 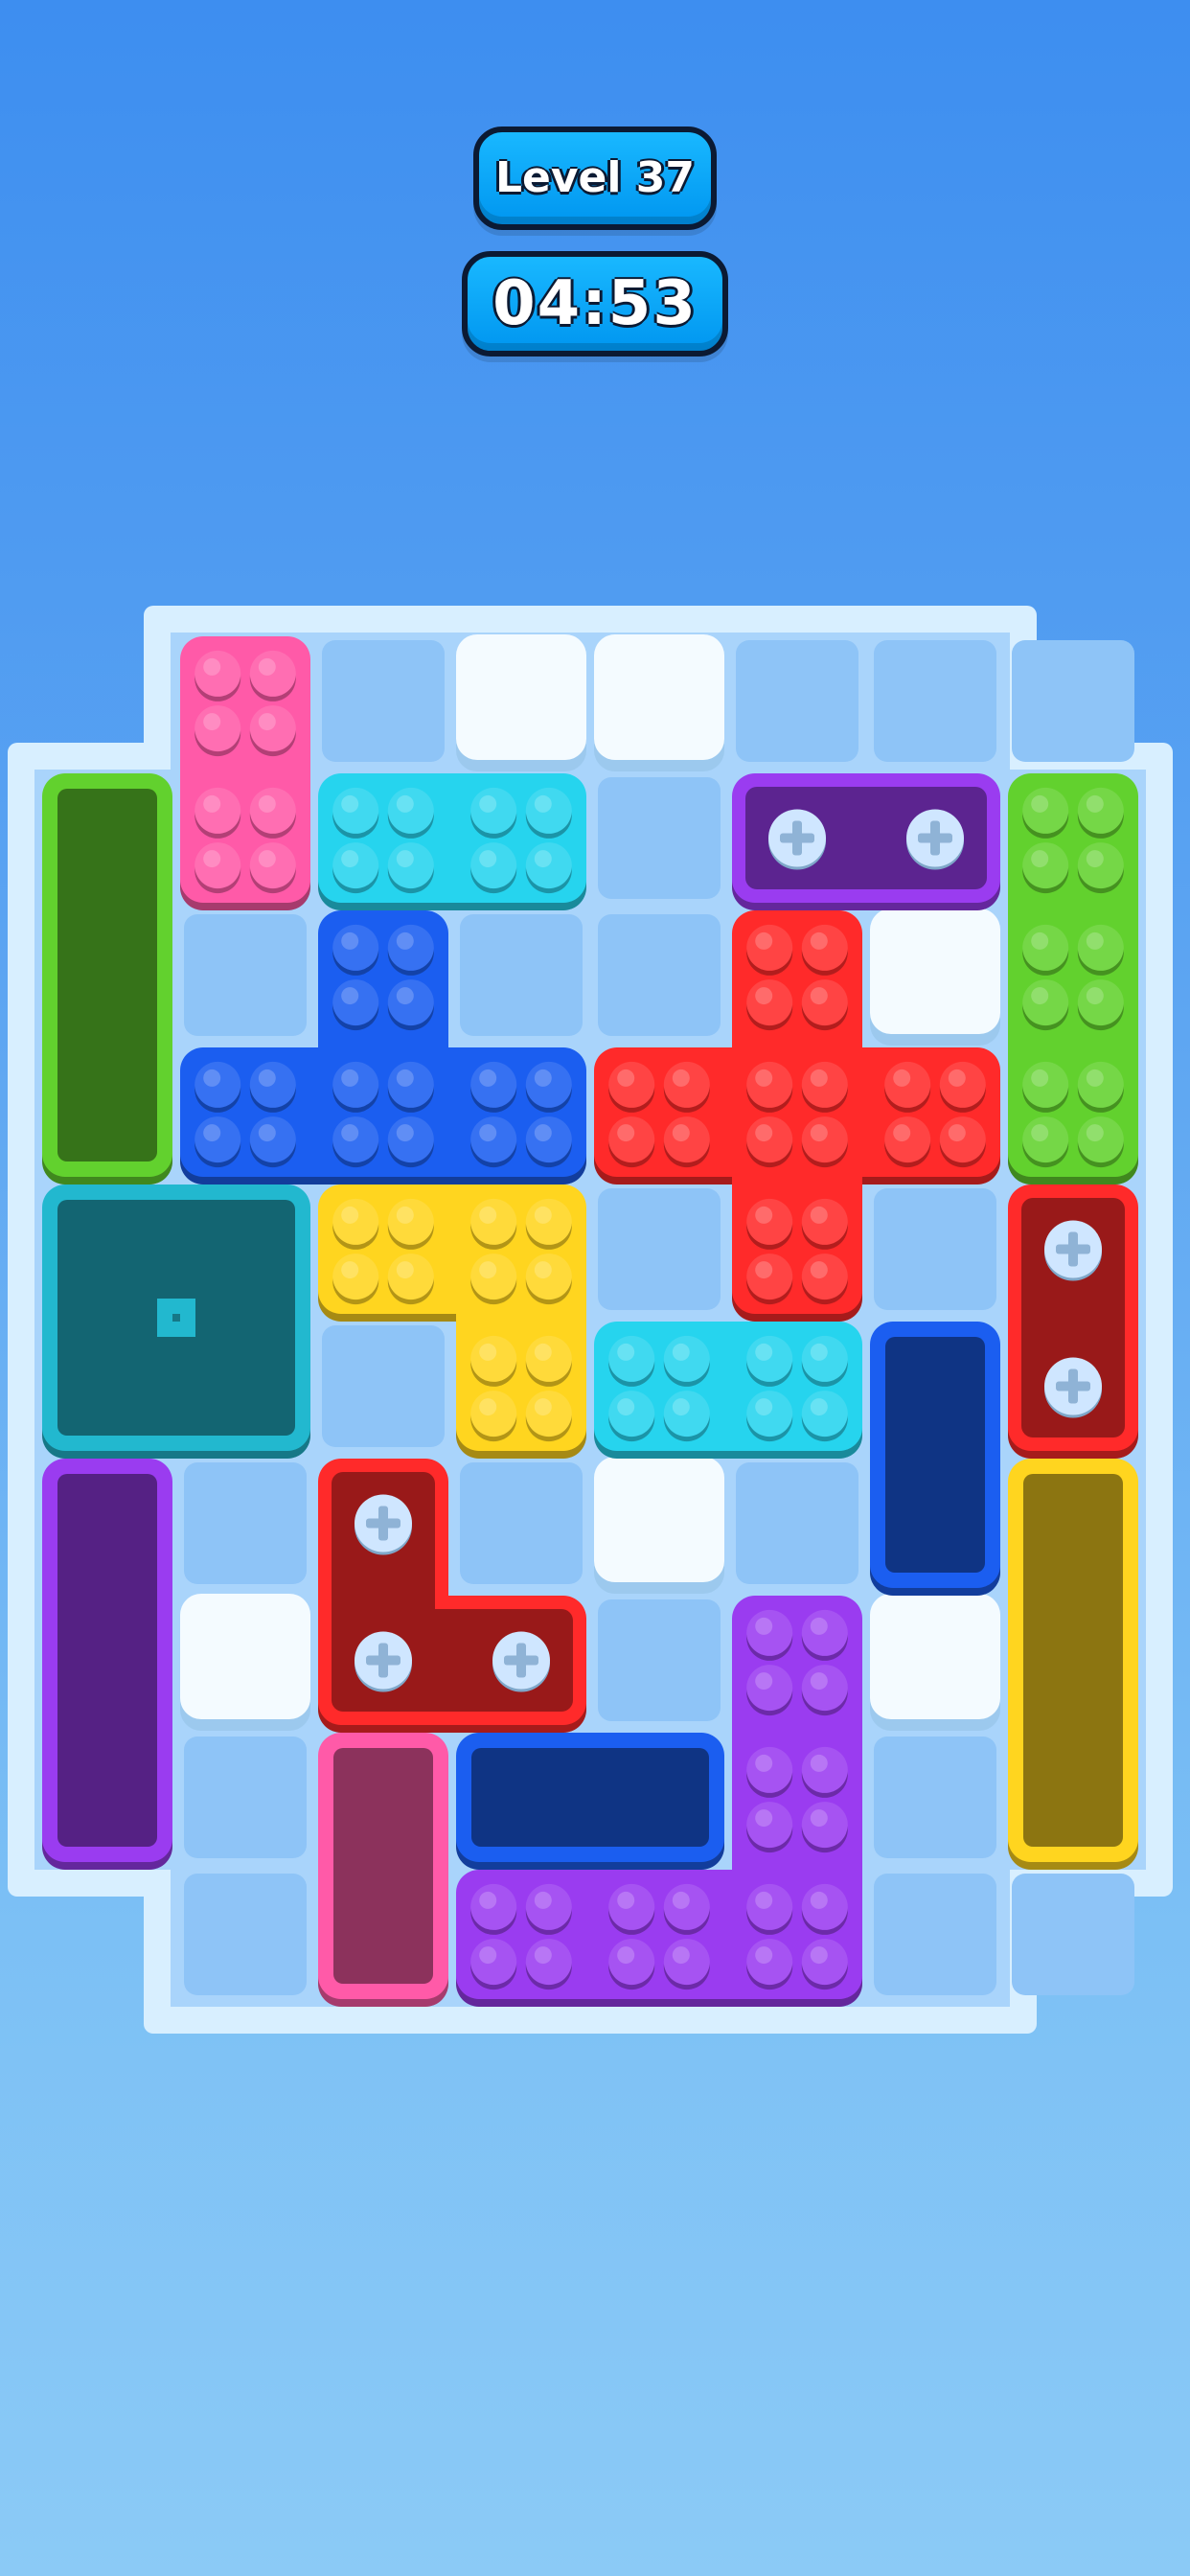 I want to click on cyan-brick-block-top, so click(x=452, y=841).